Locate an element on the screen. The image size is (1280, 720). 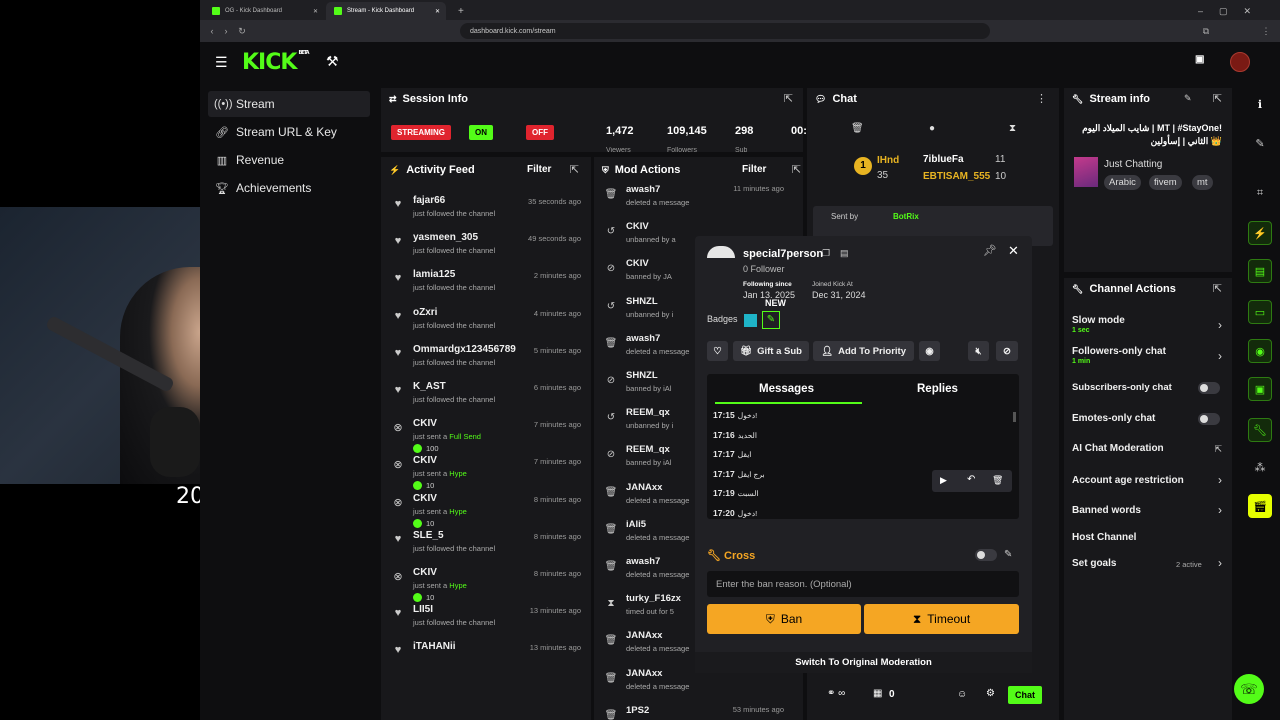
on-toggle: ON is located at coordinates (481, 132).